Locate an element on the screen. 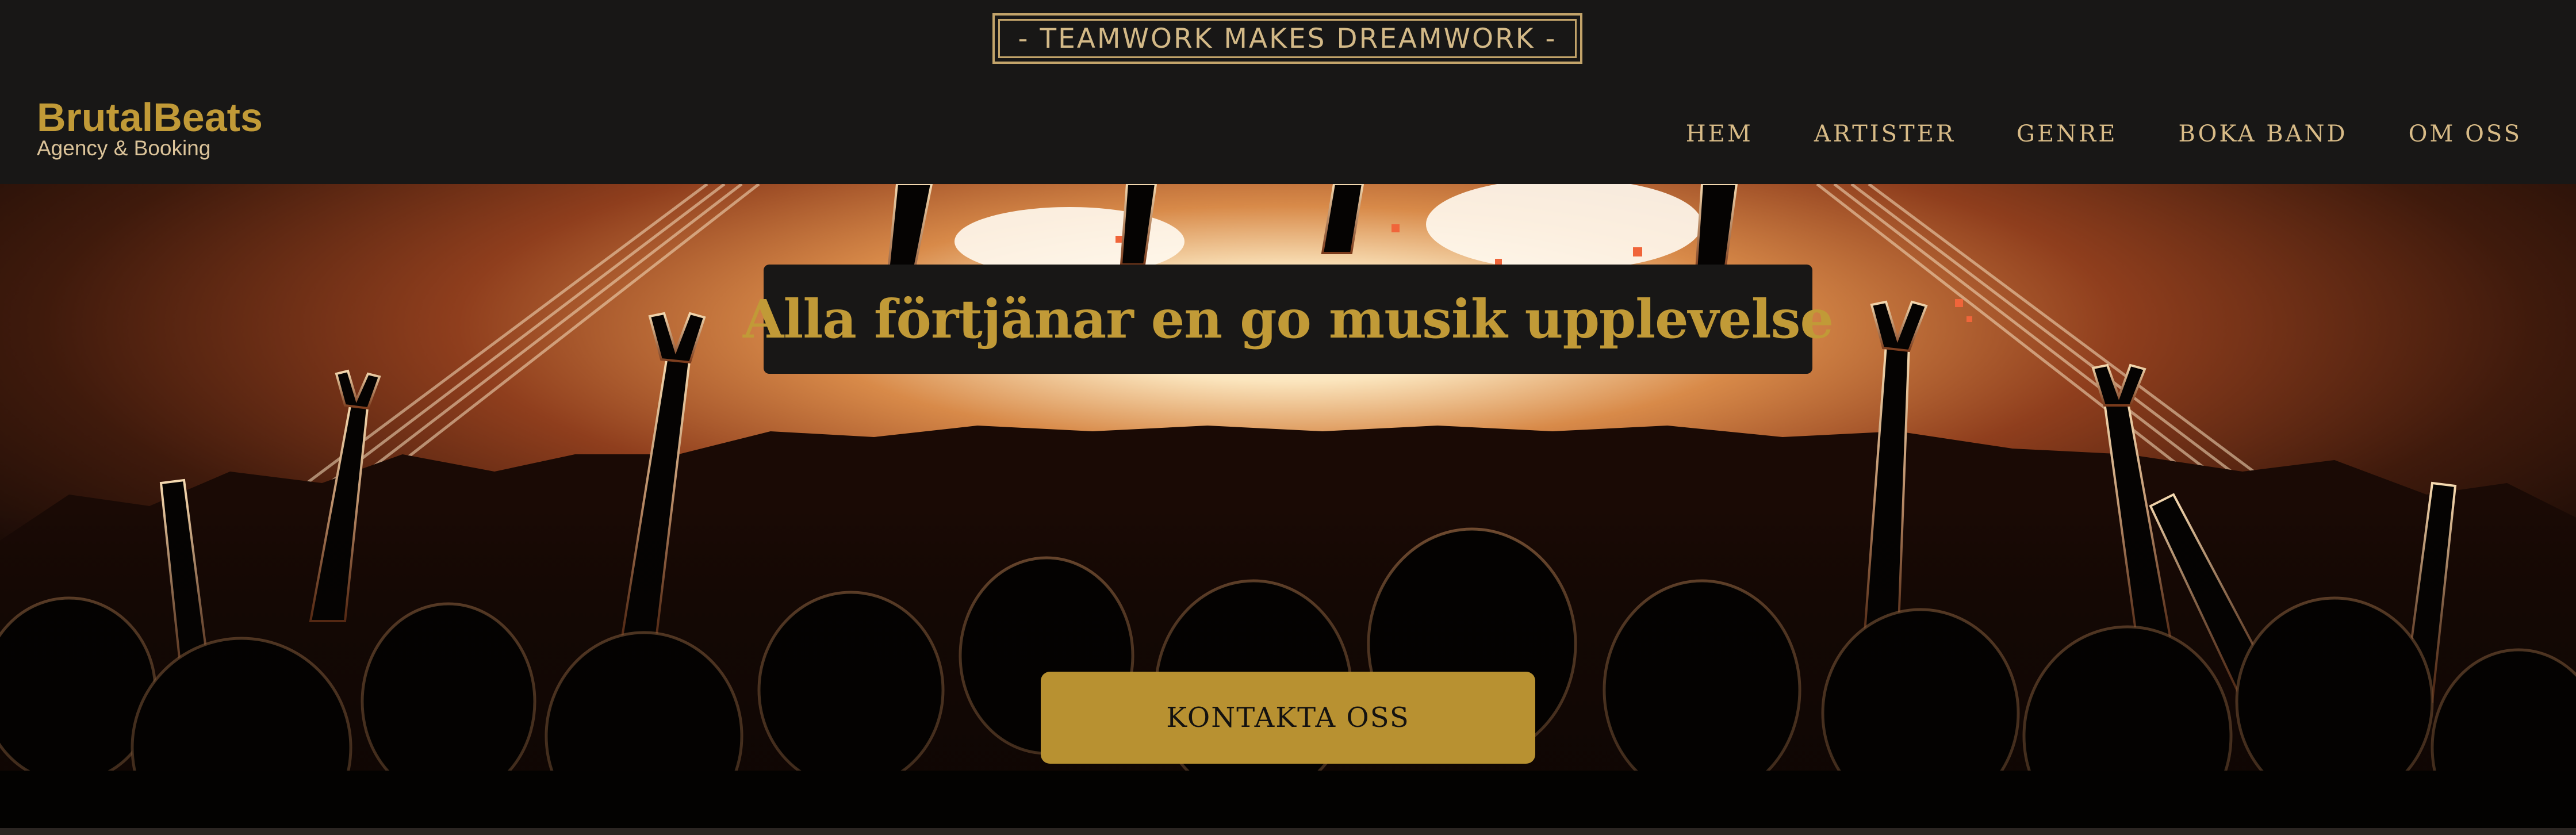 The image size is (2576, 835). nav-item-artister: ARTISTER is located at coordinates (1885, 134).